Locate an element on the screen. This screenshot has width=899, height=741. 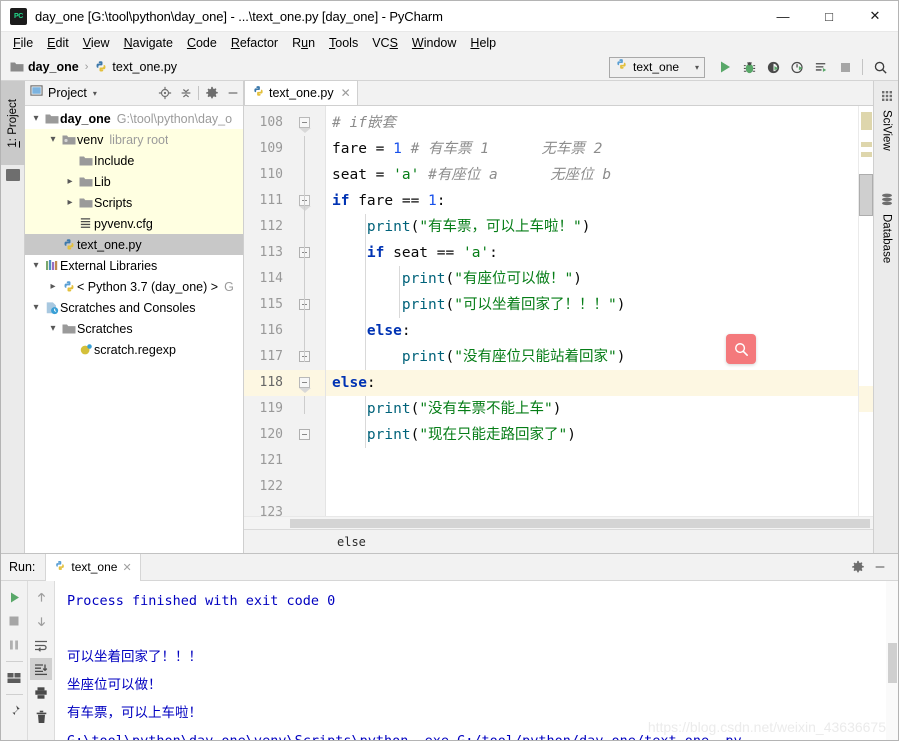
debug-icon is located at coordinates (749, 67).